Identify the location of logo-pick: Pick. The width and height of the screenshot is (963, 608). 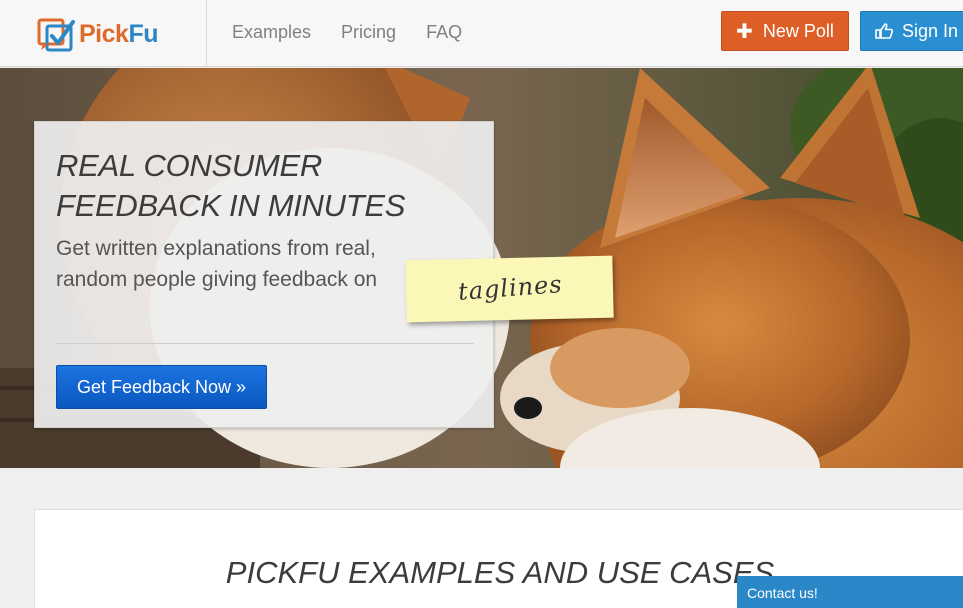
(104, 33).